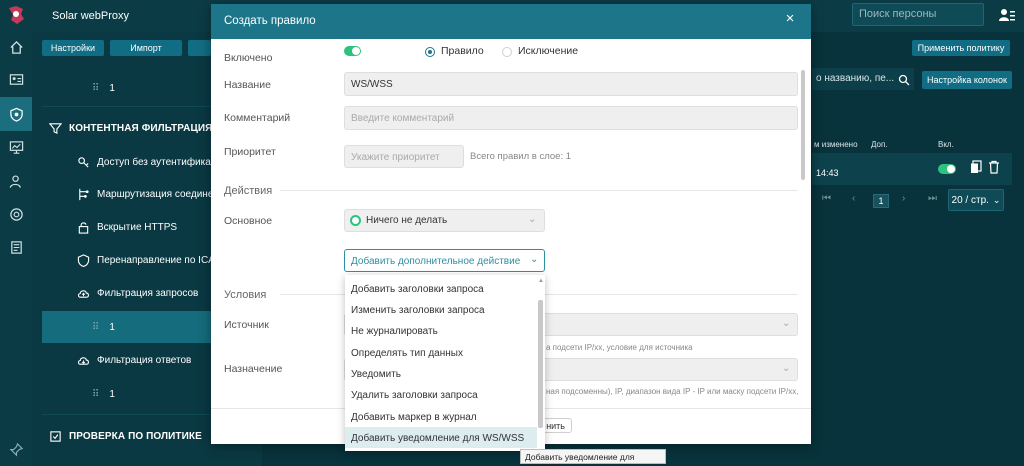  I want to click on cloud-upload-icon, so click(83, 293).